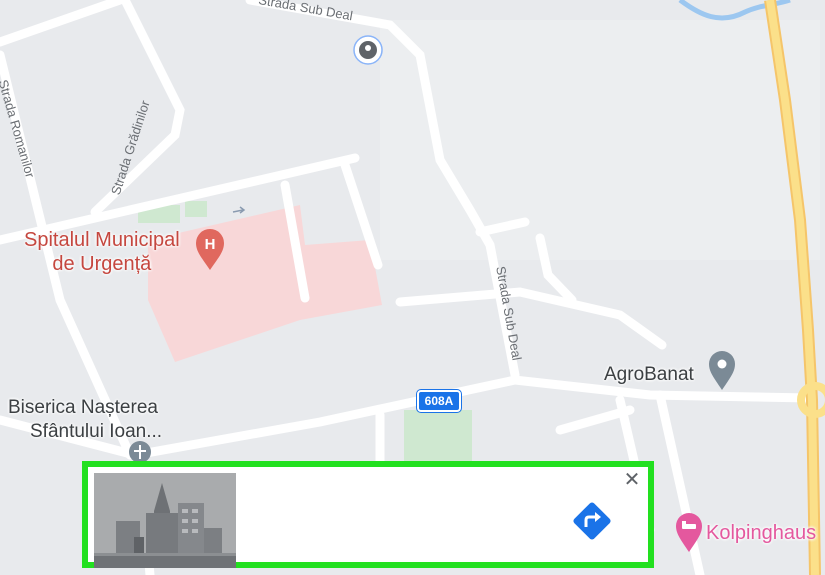  What do you see at coordinates (761, 533) in the screenshot?
I see `poi-label-kolpinghaus: Kolpinghaus` at bounding box center [761, 533].